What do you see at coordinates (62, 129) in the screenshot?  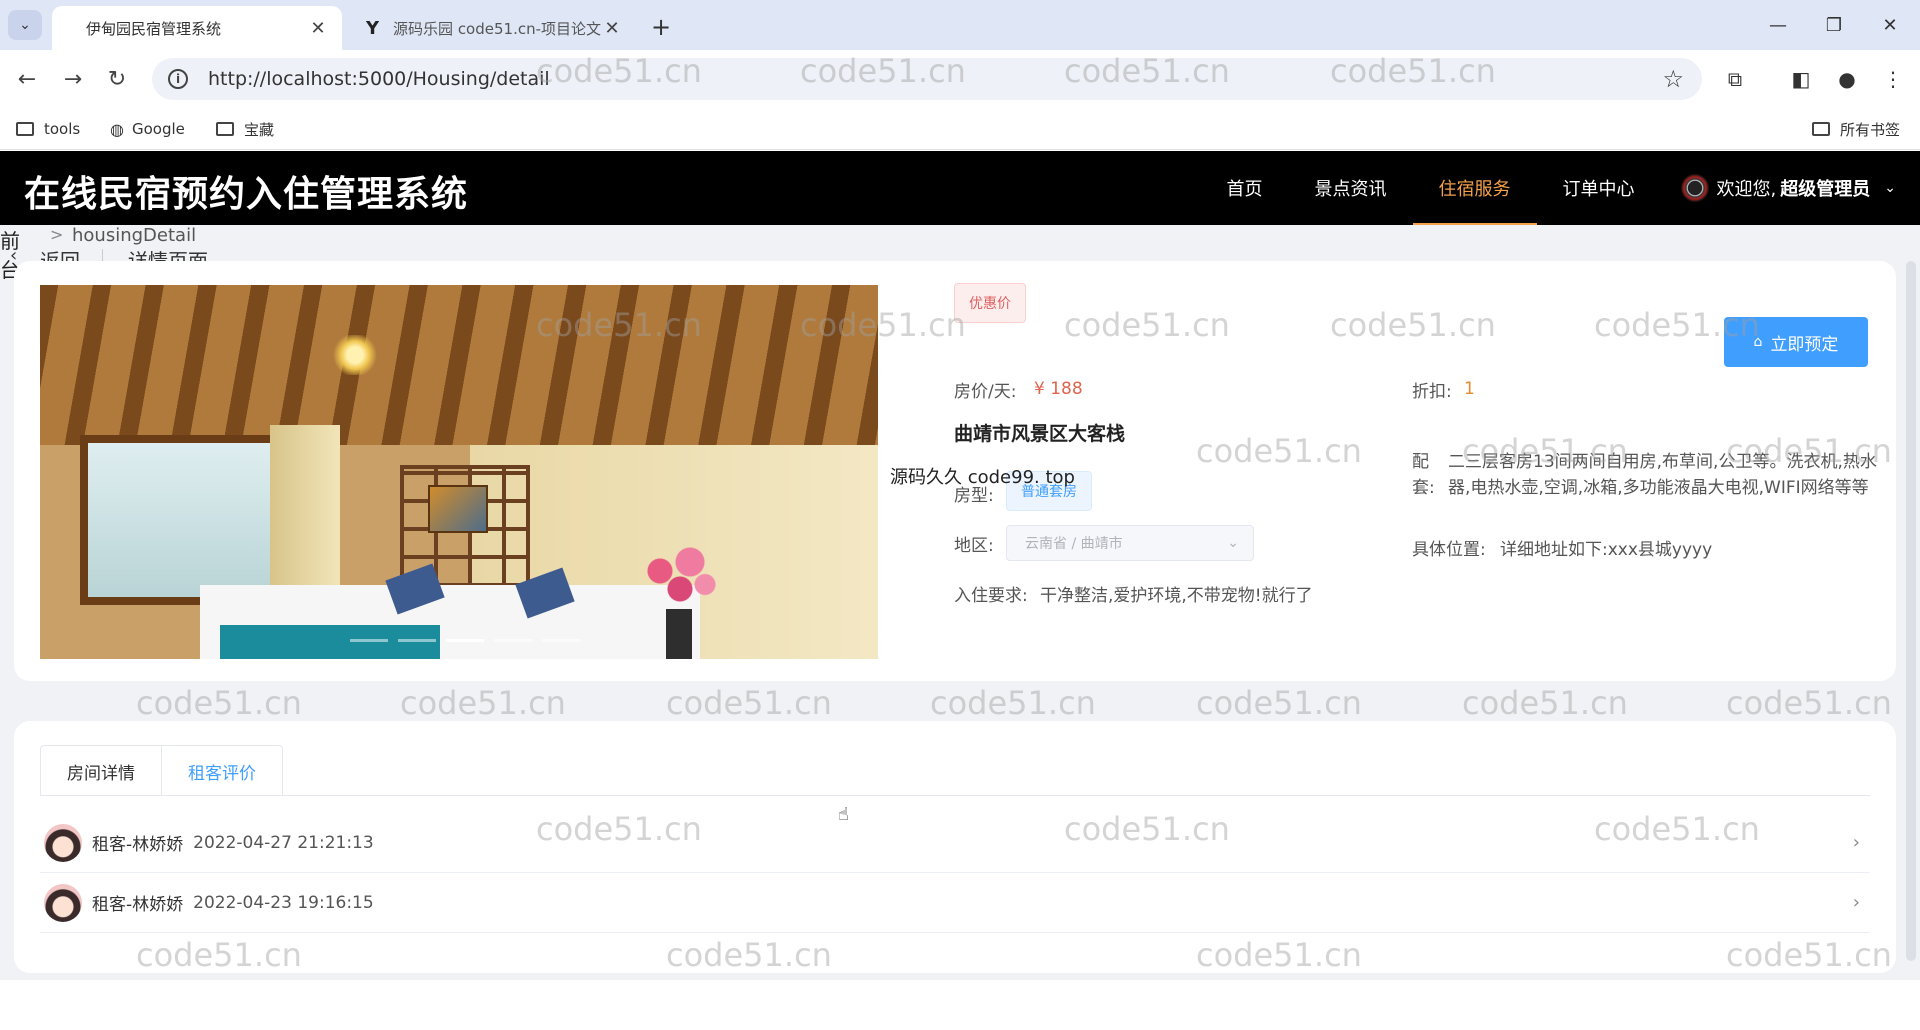 I see `bookmark-label: tools` at bounding box center [62, 129].